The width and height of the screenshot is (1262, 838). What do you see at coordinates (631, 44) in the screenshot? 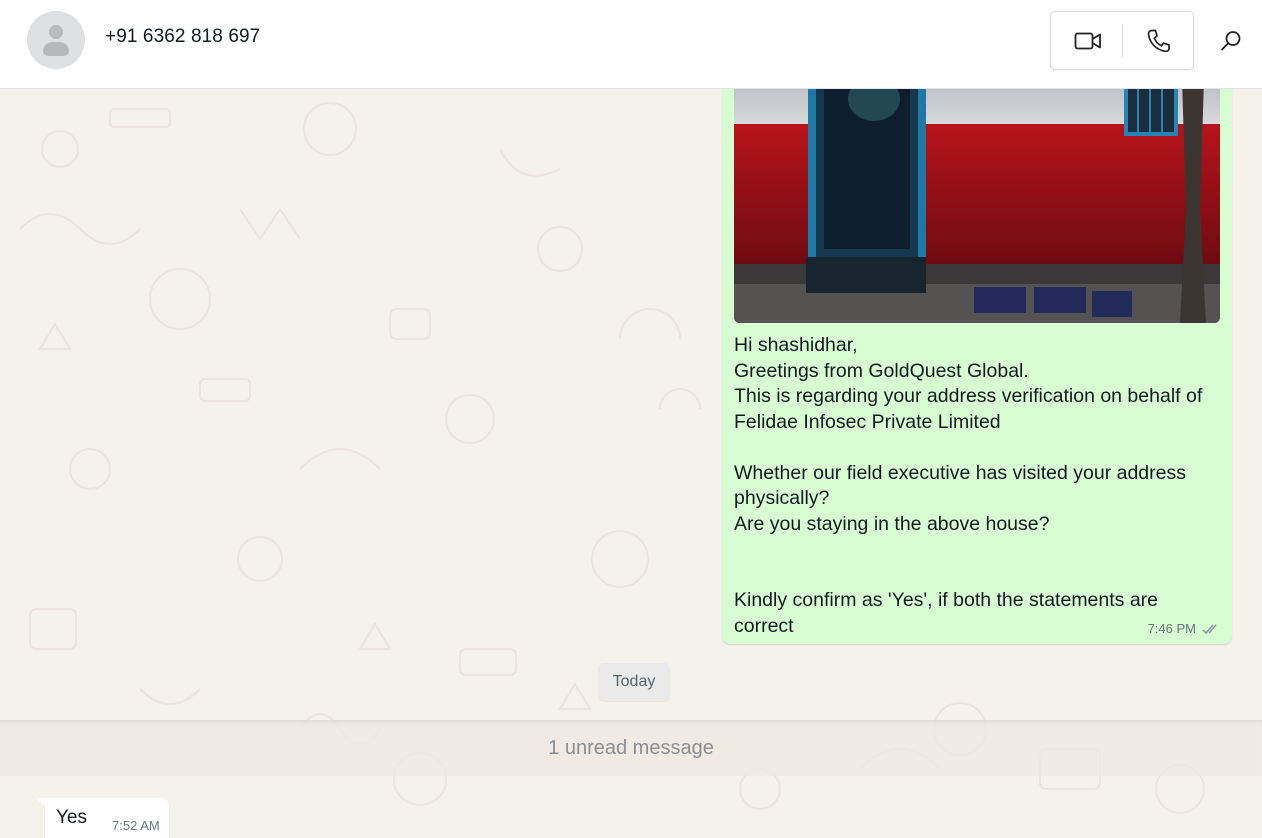
I see `chat-header: +91 6362 818 697` at bounding box center [631, 44].